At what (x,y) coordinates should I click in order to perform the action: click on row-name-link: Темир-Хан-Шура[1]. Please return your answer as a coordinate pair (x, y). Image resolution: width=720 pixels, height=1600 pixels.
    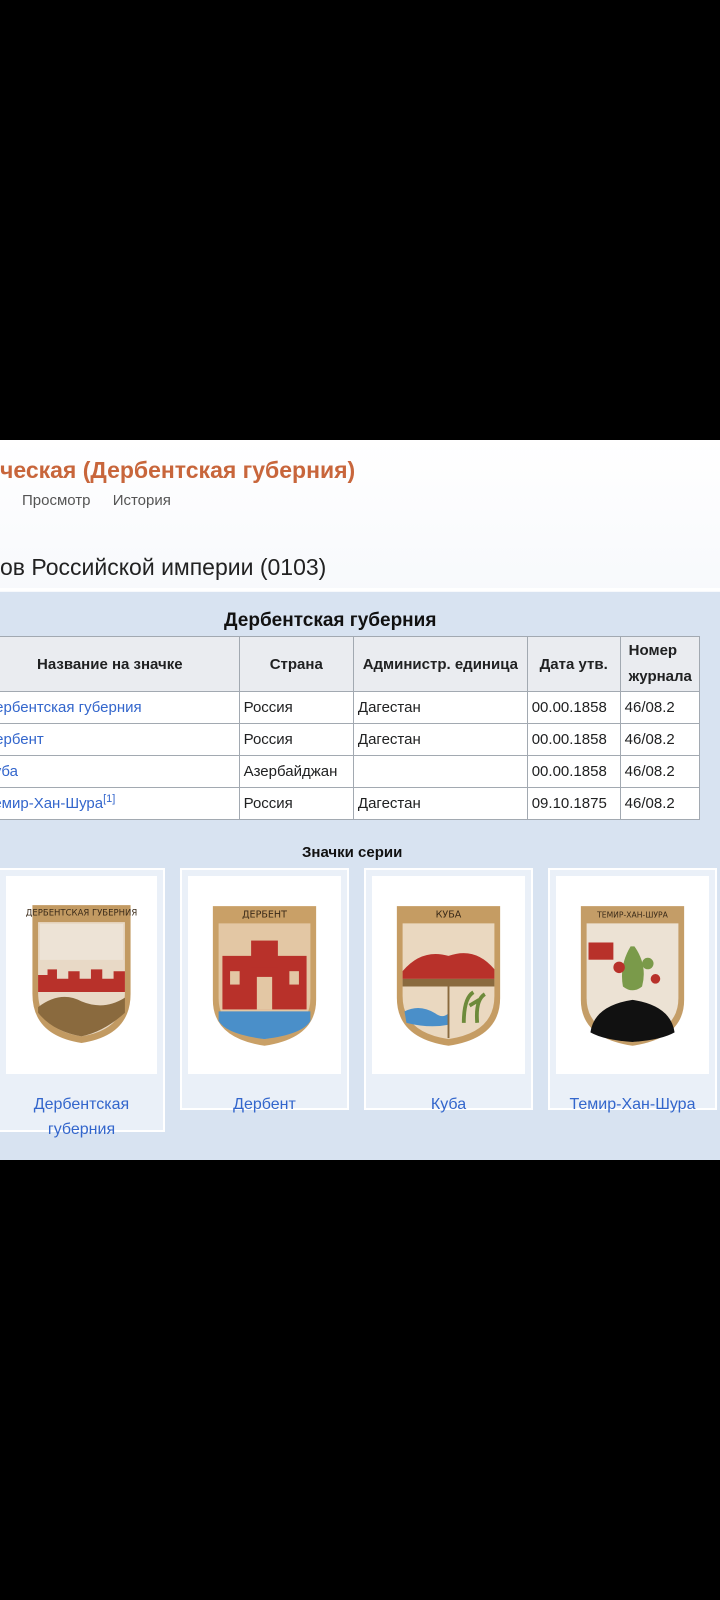
    Looking at the image, I should click on (120, 803).